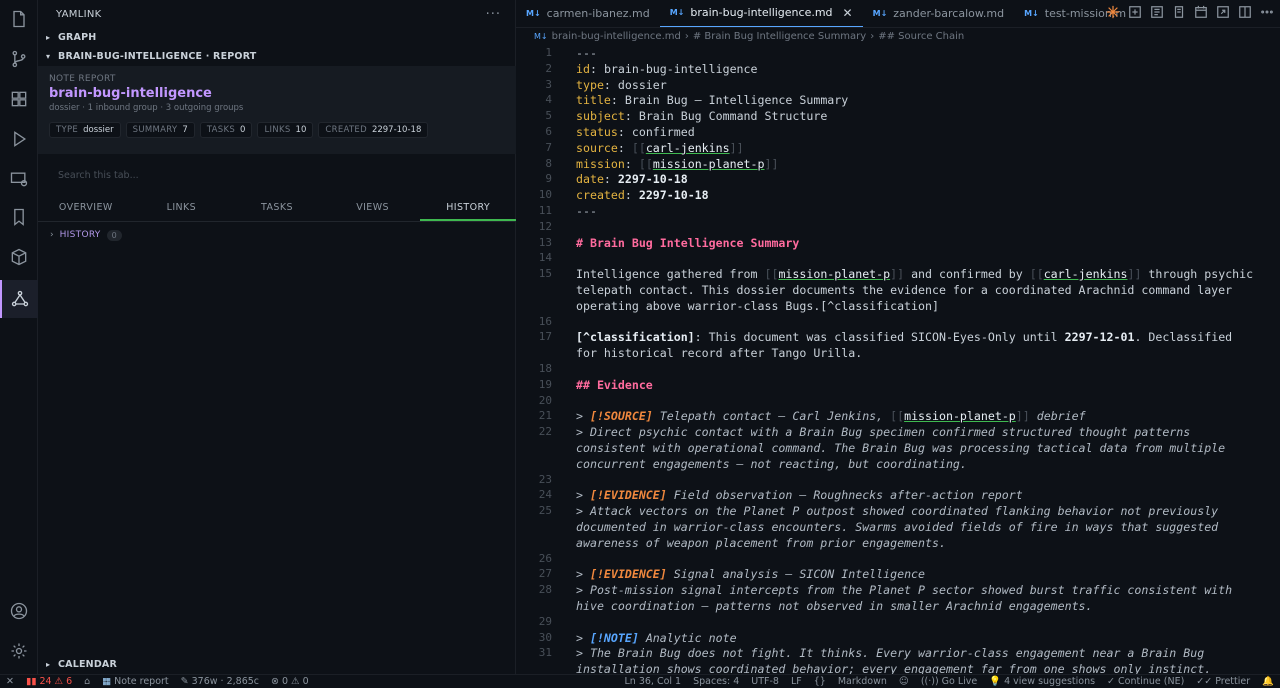  I want to click on open-preview-icon, so click(1223, 12).